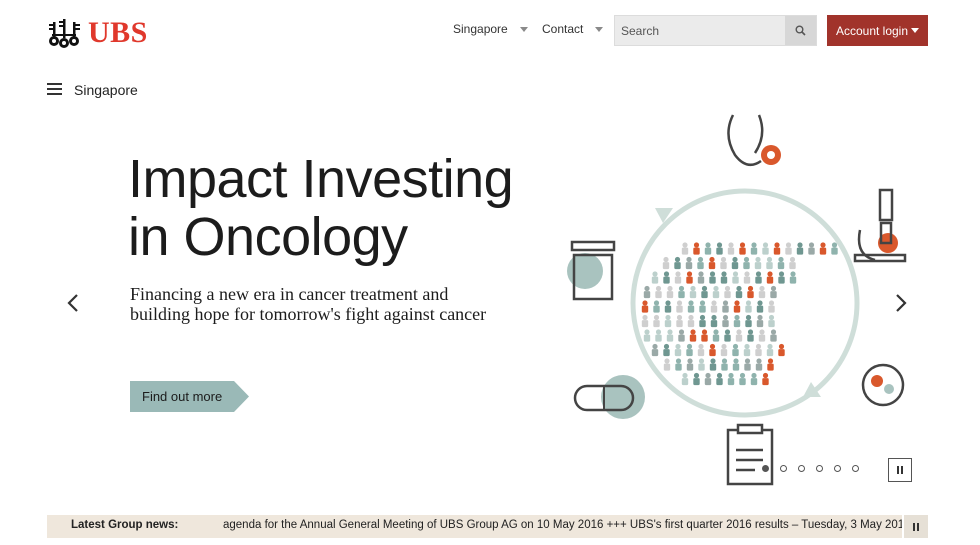 This screenshot has width=980, height=545. I want to click on nav-region-label: Singapore, so click(480, 29).